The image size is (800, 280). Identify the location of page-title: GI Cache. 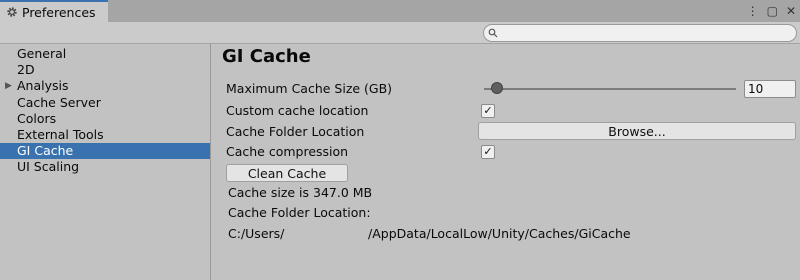
(266, 56).